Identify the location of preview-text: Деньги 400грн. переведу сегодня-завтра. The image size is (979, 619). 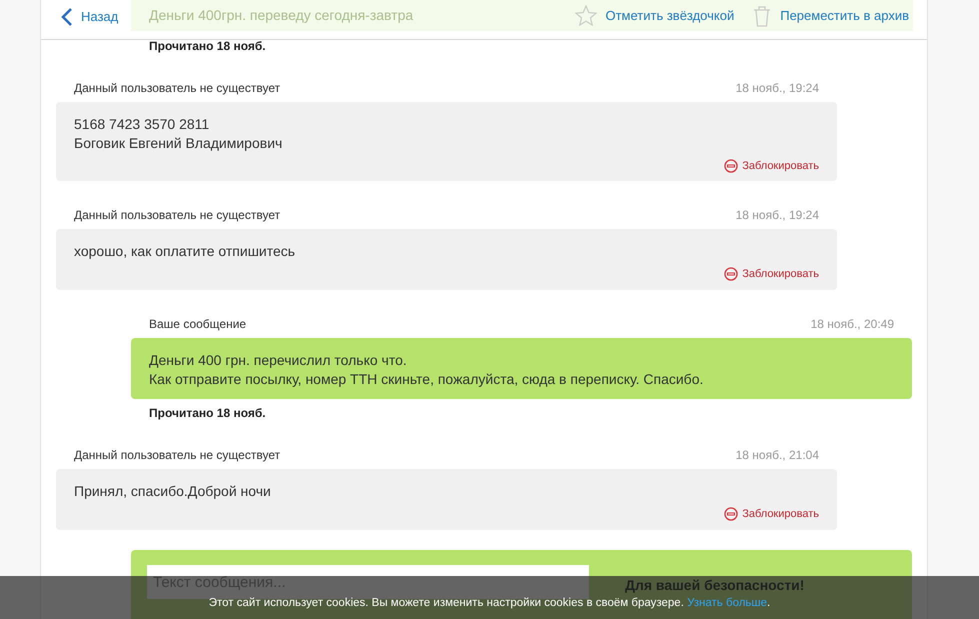
(281, 15).